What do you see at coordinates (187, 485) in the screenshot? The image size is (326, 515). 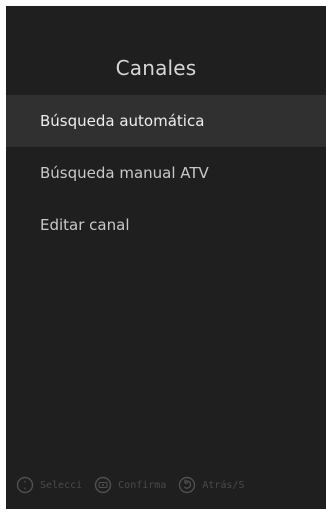 I see `back-icon` at bounding box center [187, 485].